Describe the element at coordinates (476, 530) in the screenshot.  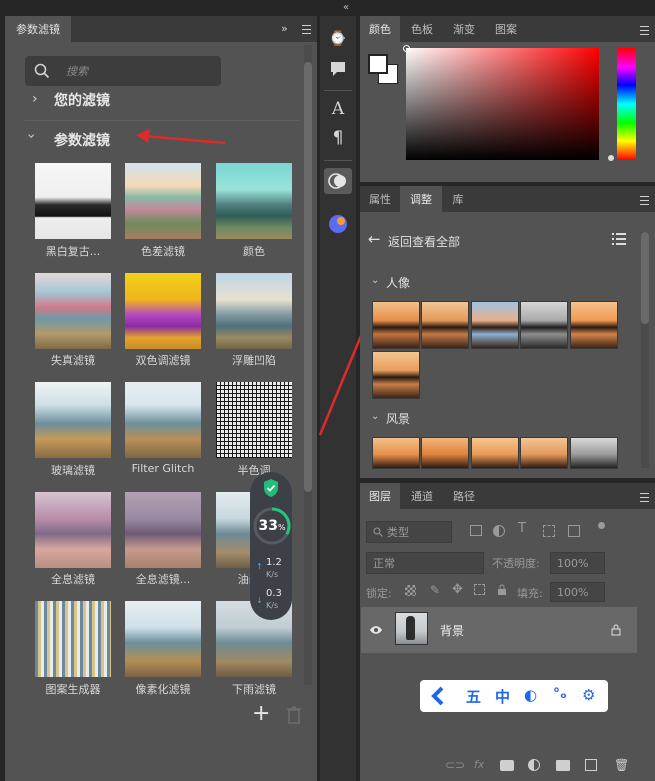
I see `filter-pixel-icon` at that location.